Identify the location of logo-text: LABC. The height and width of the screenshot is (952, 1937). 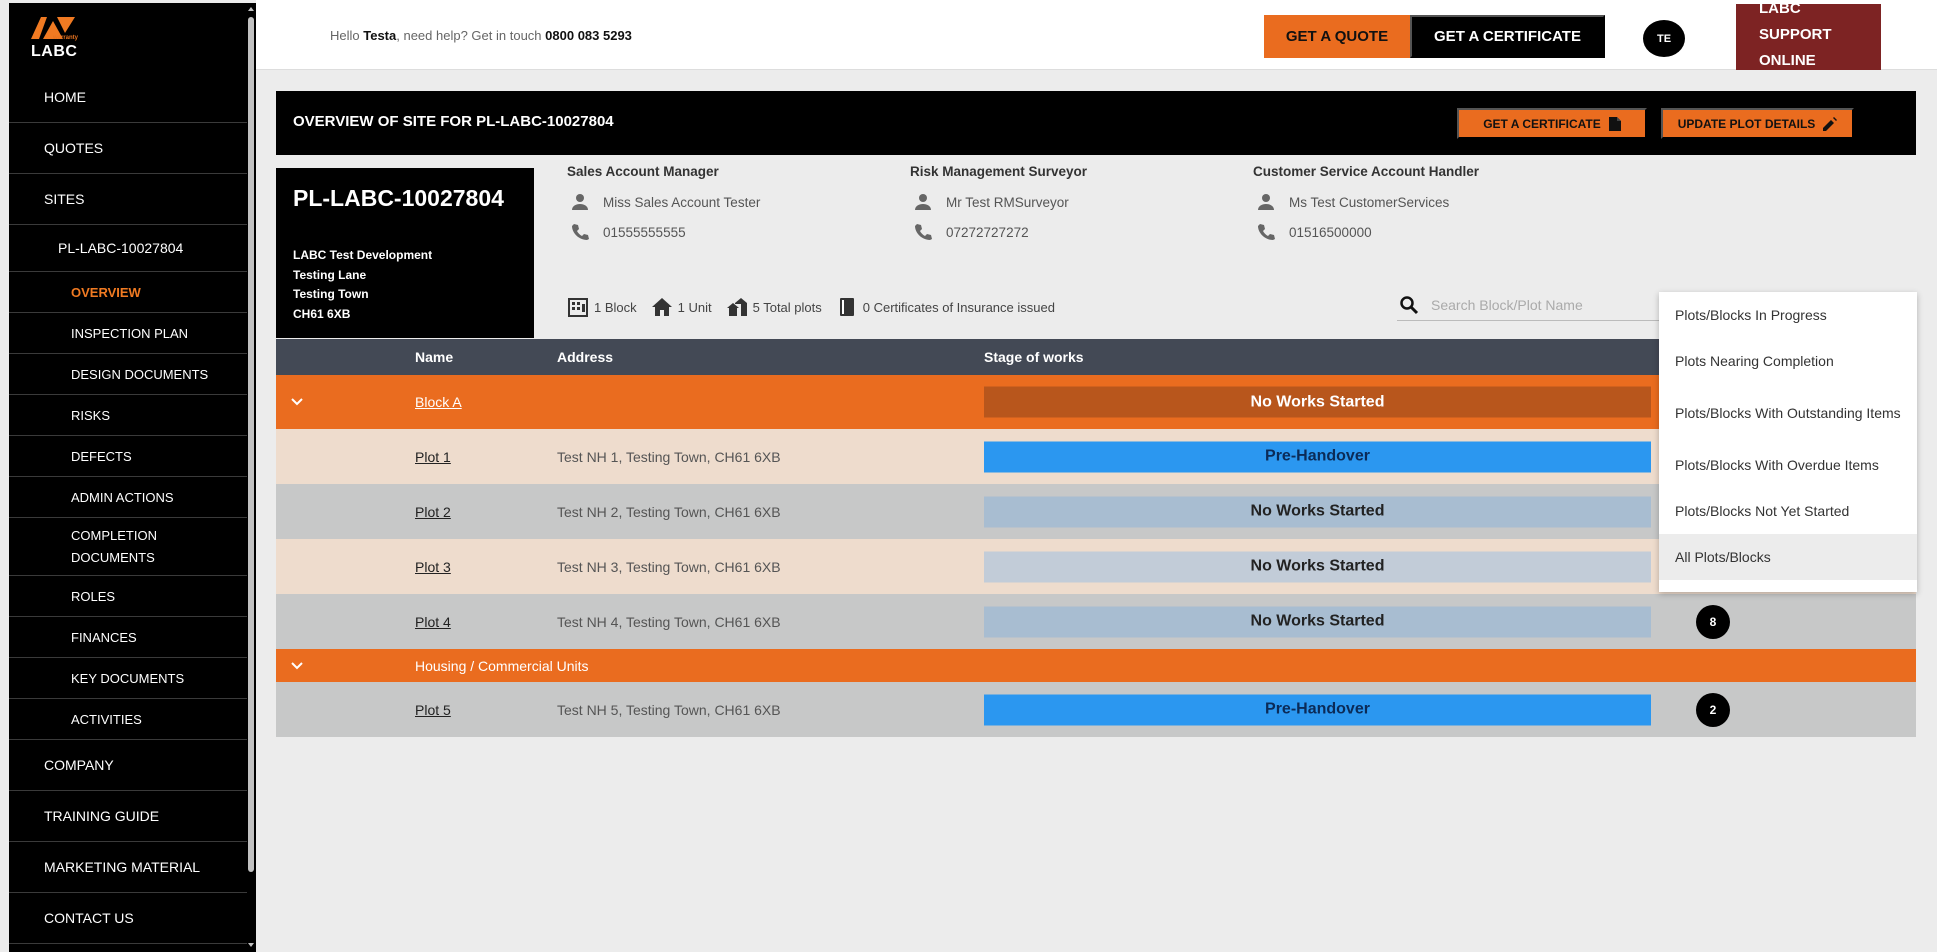
(54, 51).